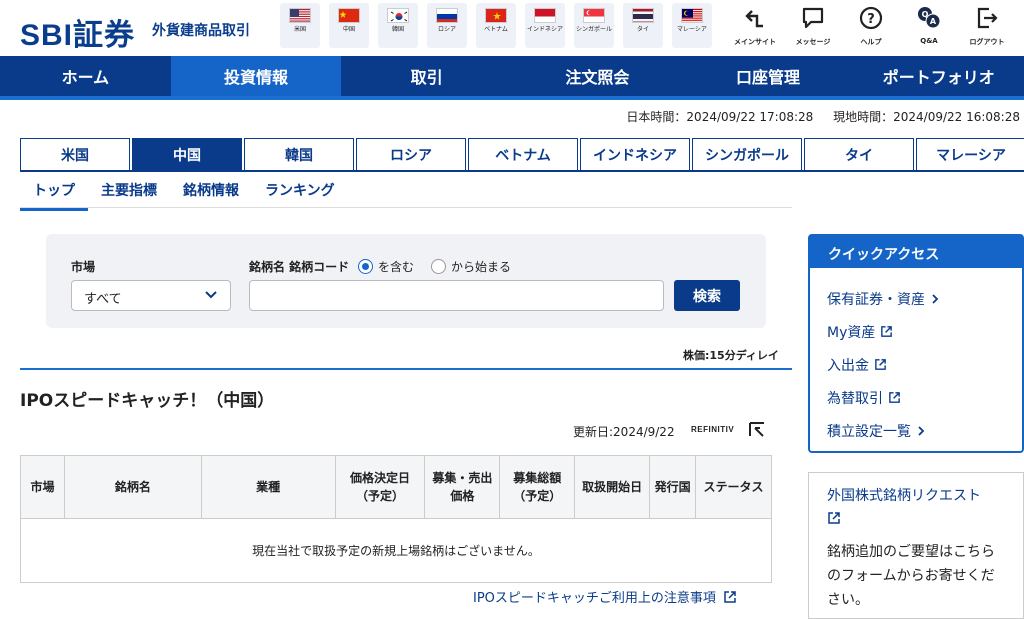 The width and height of the screenshot is (1024, 619). I want to click on market-select: すべて, so click(151, 295).